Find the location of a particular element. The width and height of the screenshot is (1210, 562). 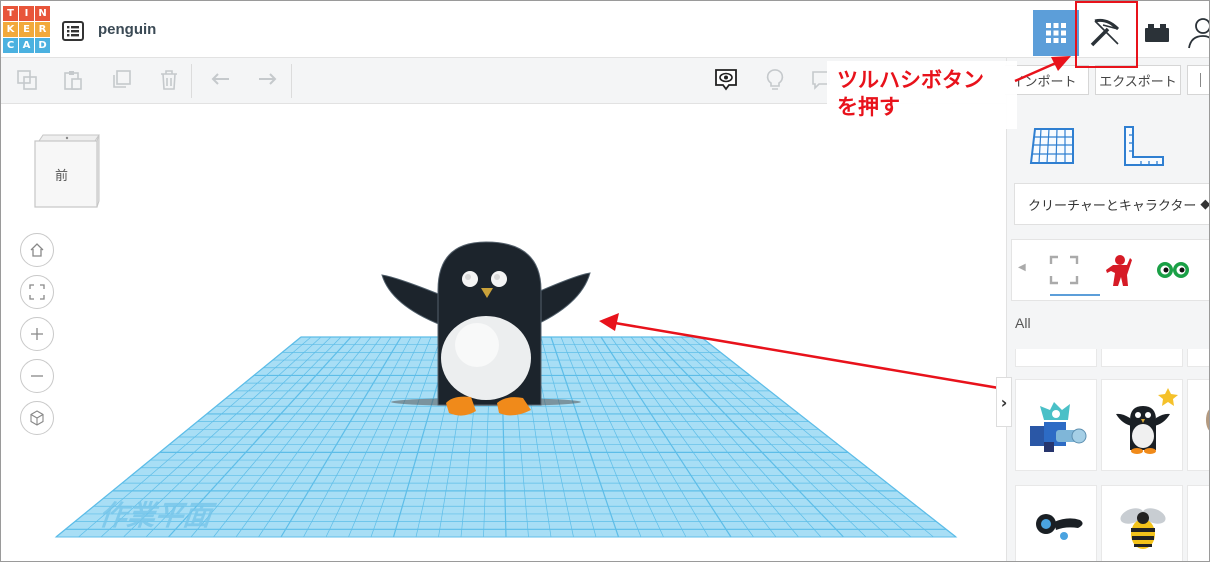

delete-icon is located at coordinates (169, 80).